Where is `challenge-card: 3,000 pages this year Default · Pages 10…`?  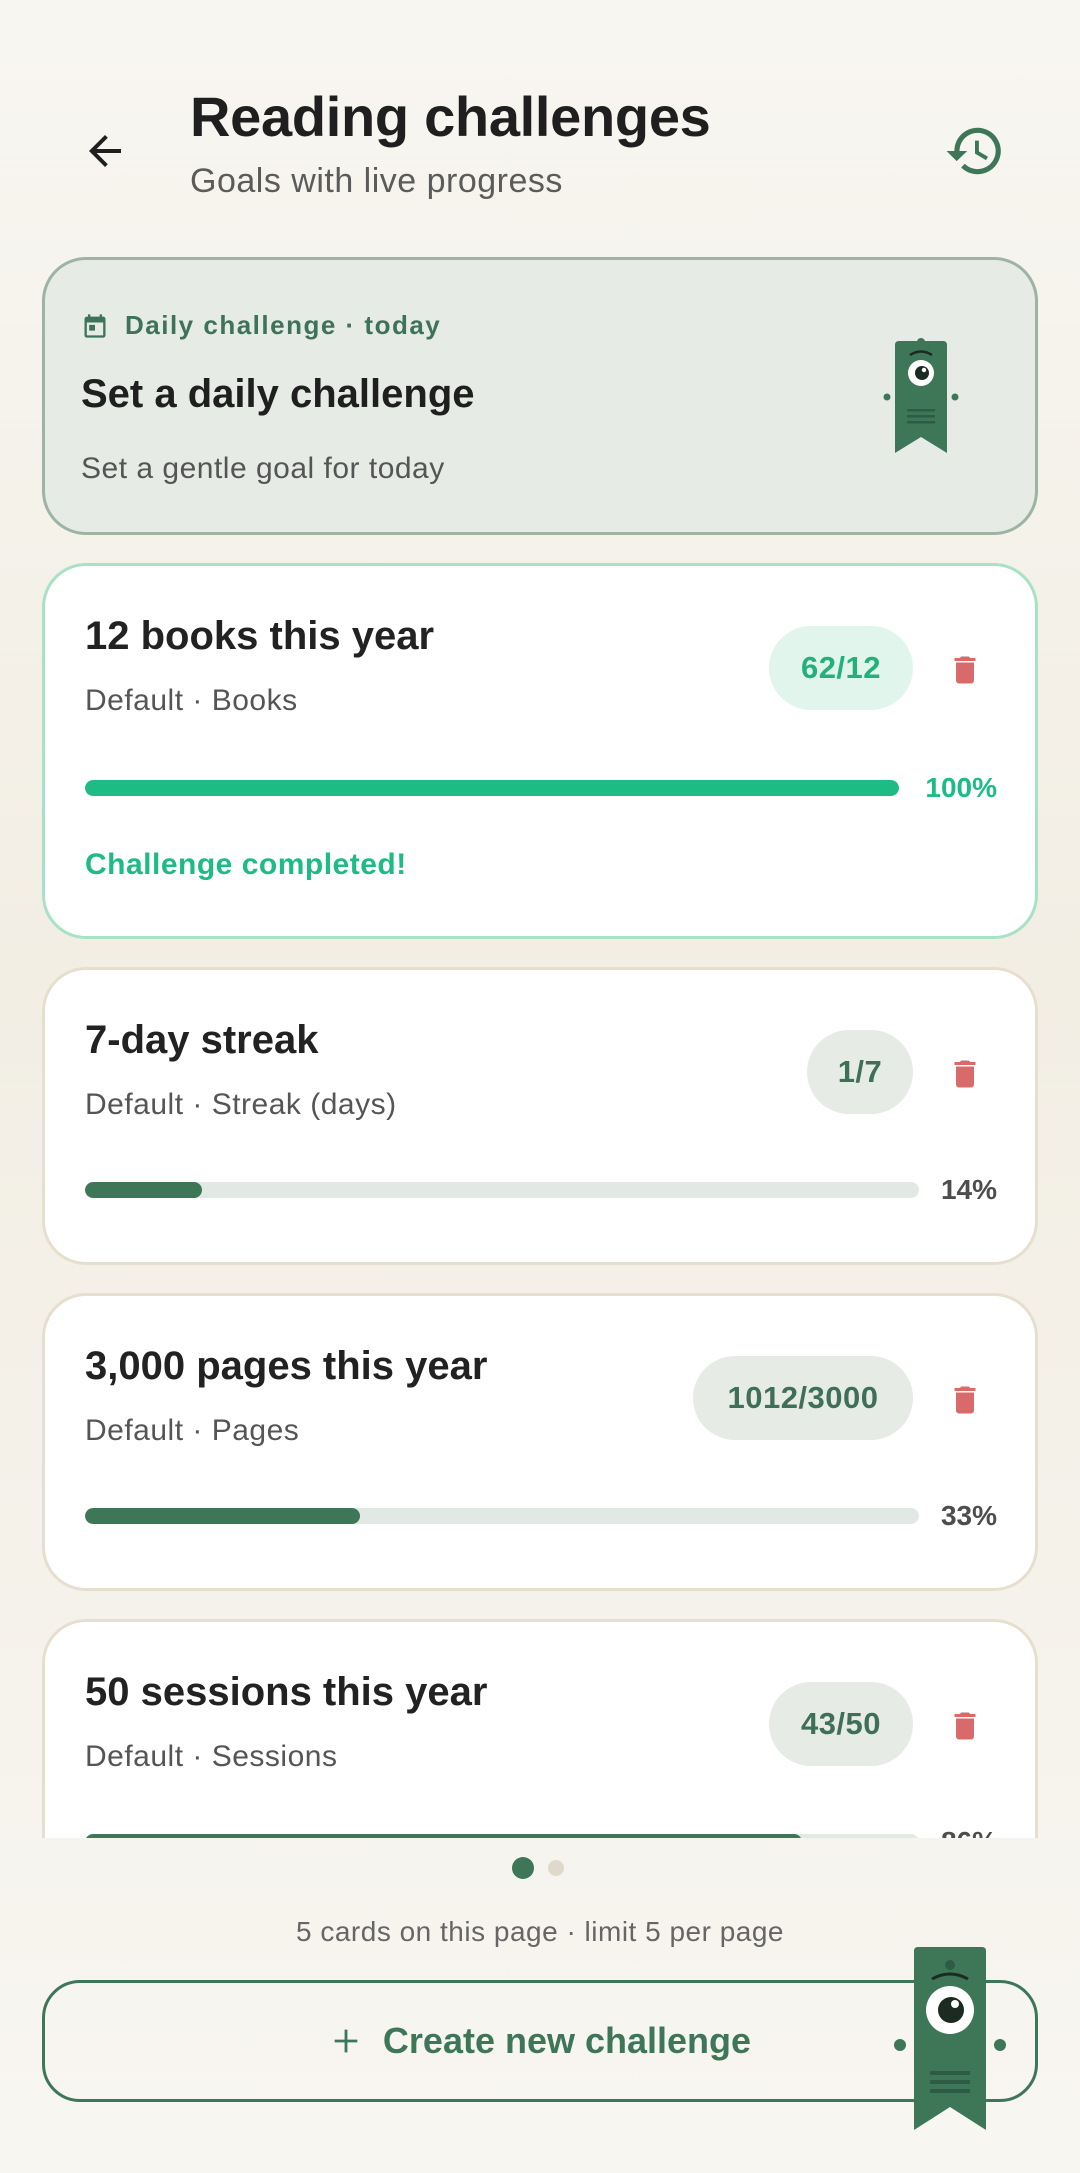
challenge-card: 3,000 pages this year Default · Pages 10… is located at coordinates (540, 1442).